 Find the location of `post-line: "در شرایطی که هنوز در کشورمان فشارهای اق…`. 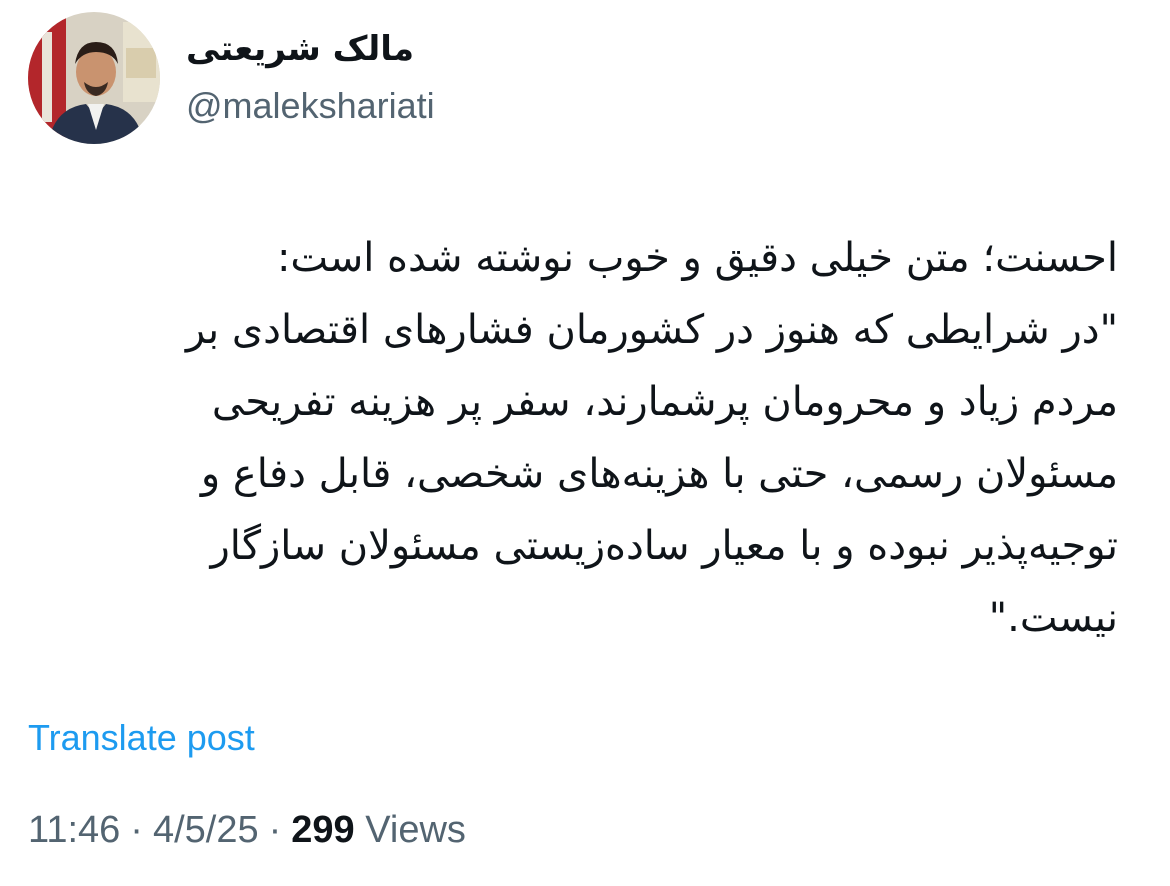

post-line: "در شرایطی که هنوز در کشورمان فشارهای اق… is located at coordinates (651, 330).